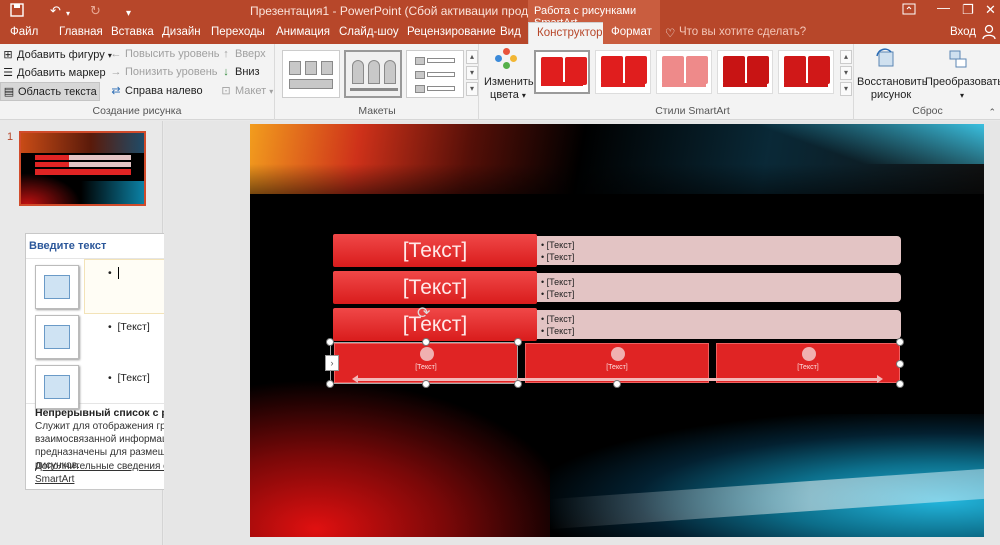  What do you see at coordinates (472, 89) in the screenshot?
I see `layouts-more-icon: ▾` at bounding box center [472, 89].